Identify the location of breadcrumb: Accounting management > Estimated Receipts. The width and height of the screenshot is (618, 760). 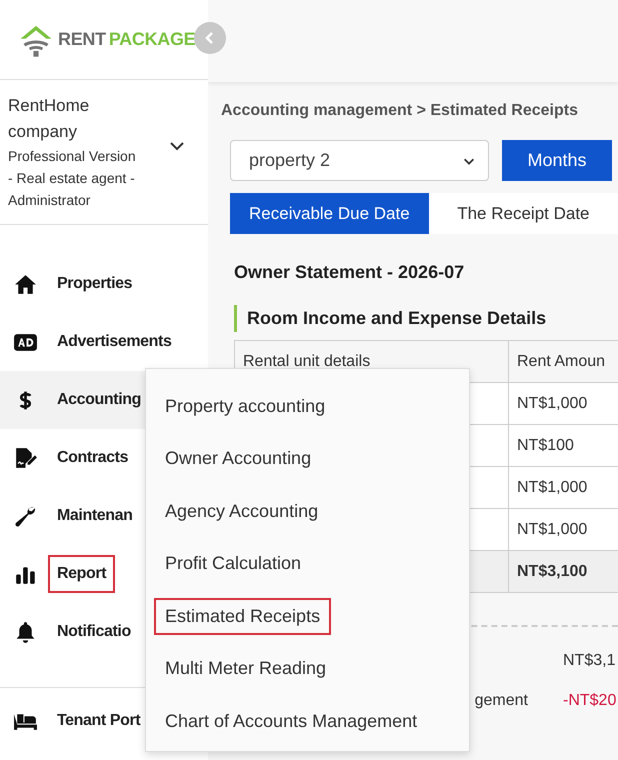
(400, 111).